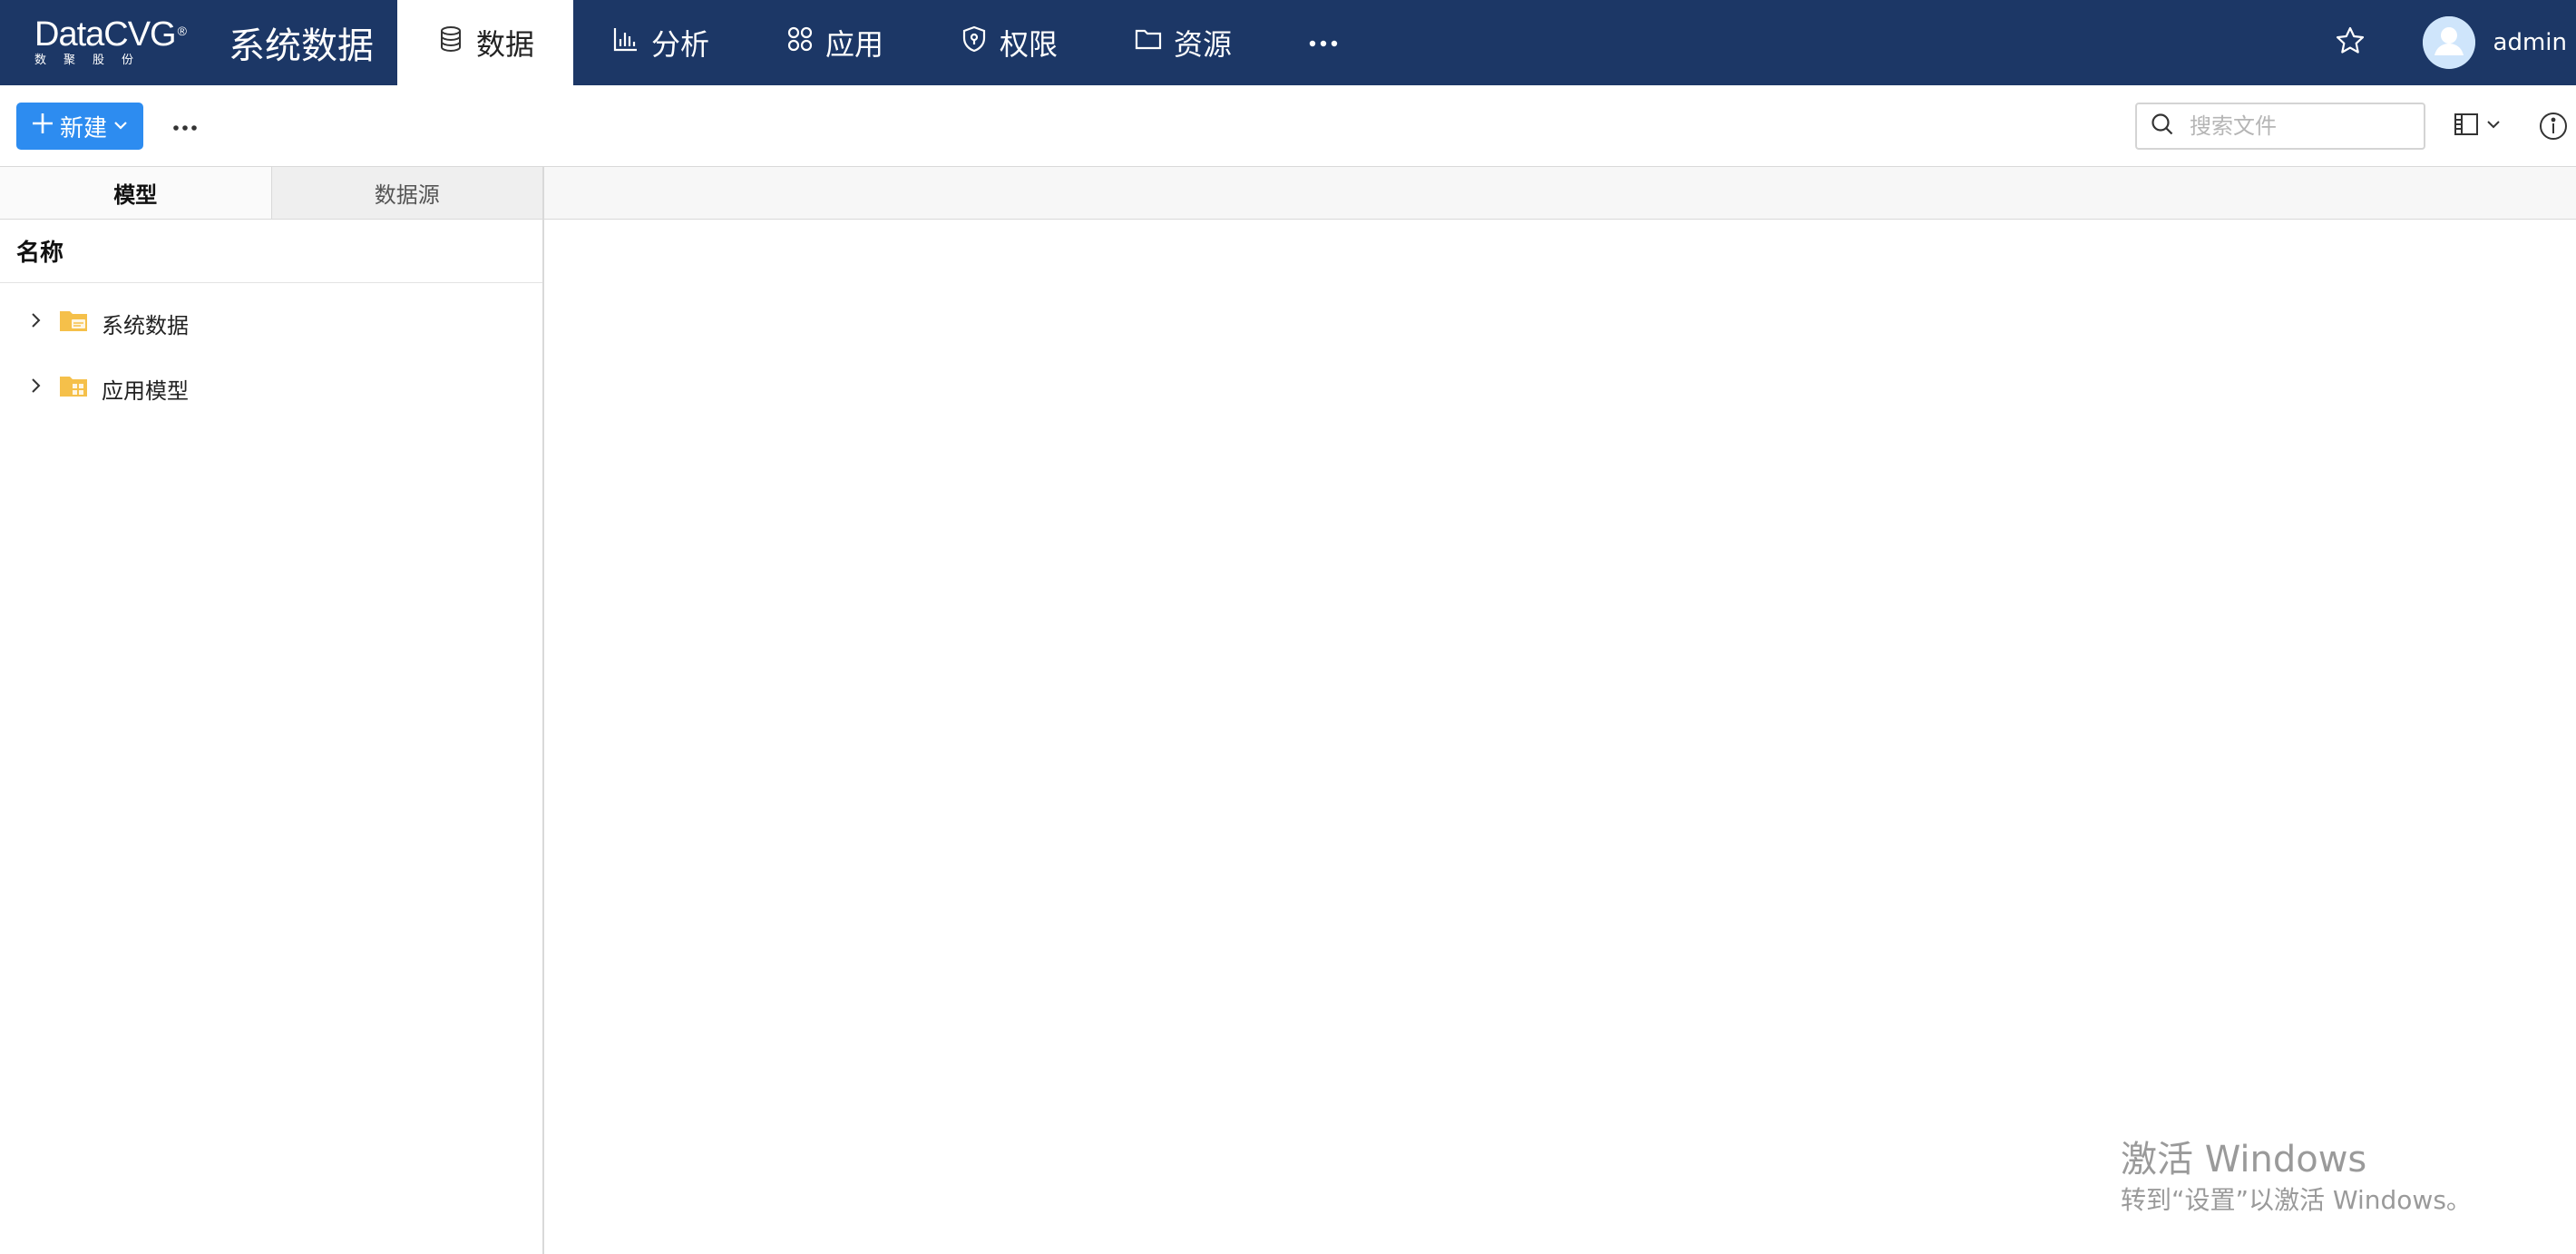  I want to click on tab-model: 模型, so click(136, 193).